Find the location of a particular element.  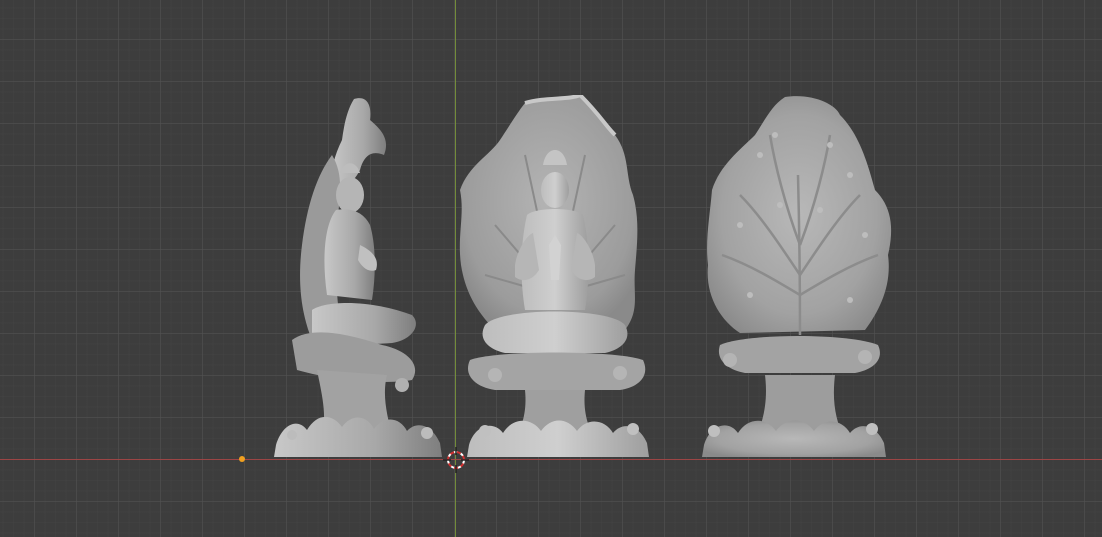

statue-side-view is located at coordinates (359, 278).